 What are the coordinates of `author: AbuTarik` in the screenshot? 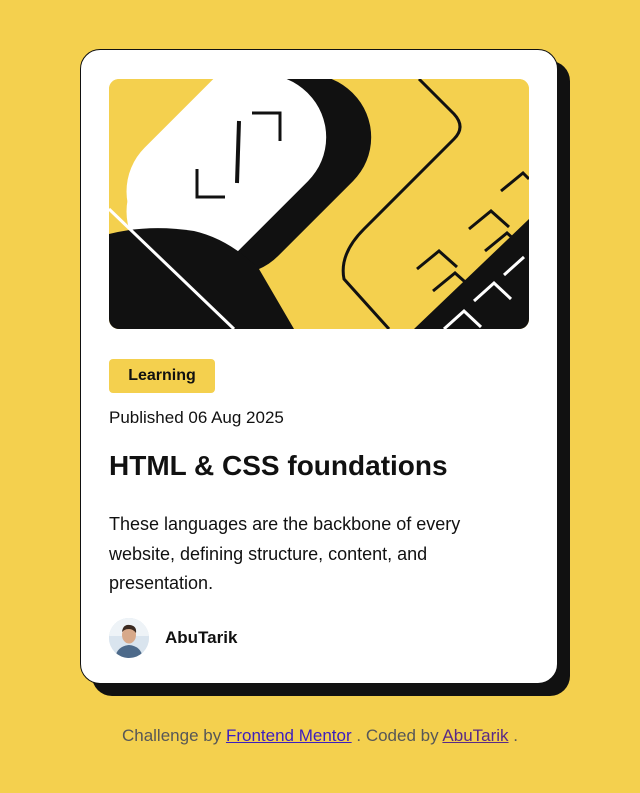 It's located at (173, 638).